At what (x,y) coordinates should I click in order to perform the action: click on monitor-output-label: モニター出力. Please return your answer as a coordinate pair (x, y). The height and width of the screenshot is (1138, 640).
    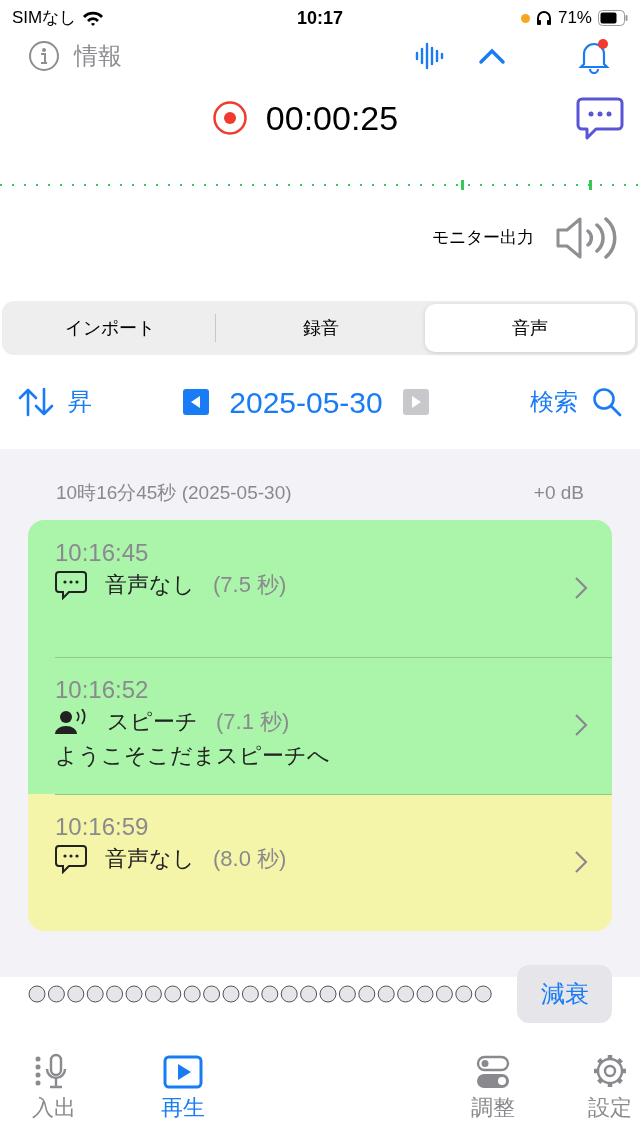
    Looking at the image, I should click on (483, 238).